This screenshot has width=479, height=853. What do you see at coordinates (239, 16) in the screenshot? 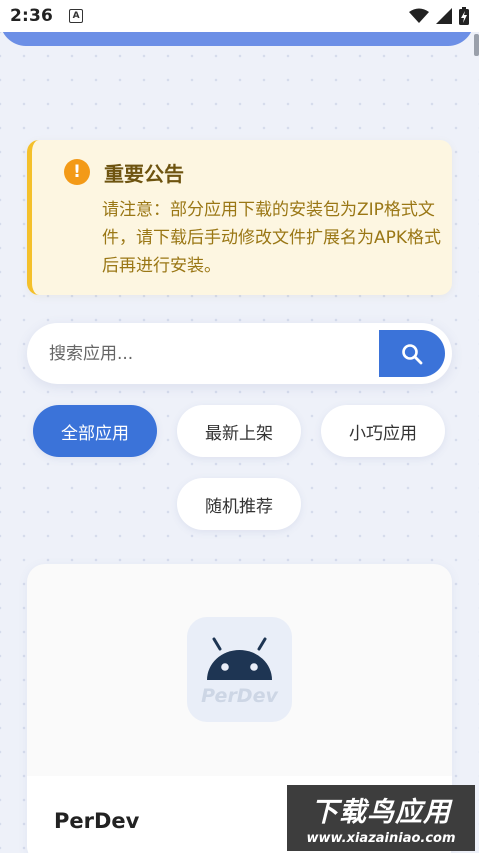
I see `status-bar: 2:36 A` at bounding box center [239, 16].